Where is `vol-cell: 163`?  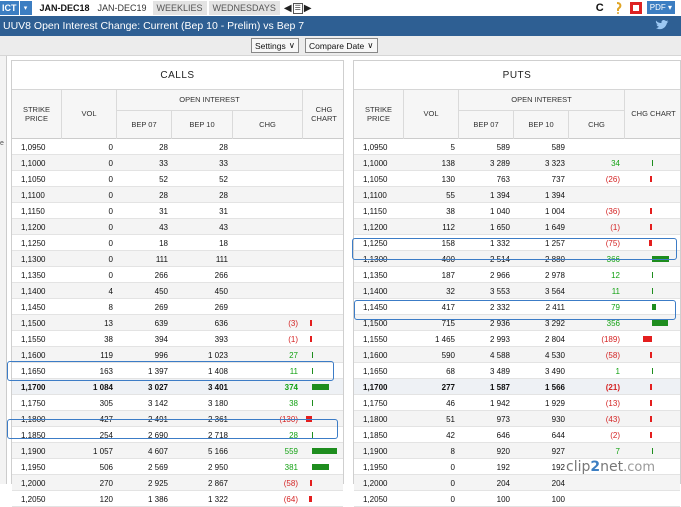 vol-cell: 163 is located at coordinates (106, 371).